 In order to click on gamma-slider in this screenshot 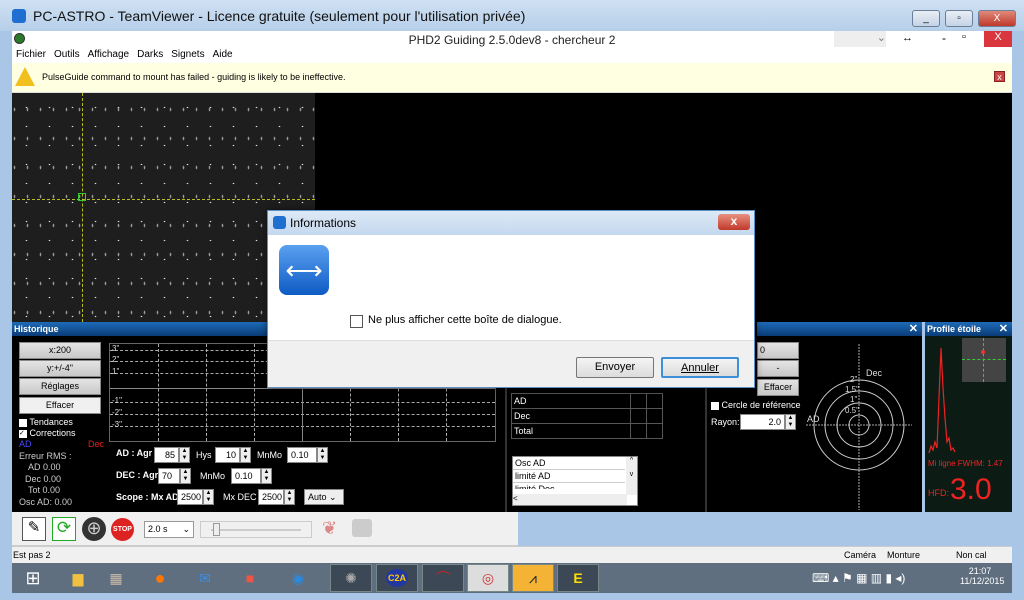, I will do `click(256, 529)`.